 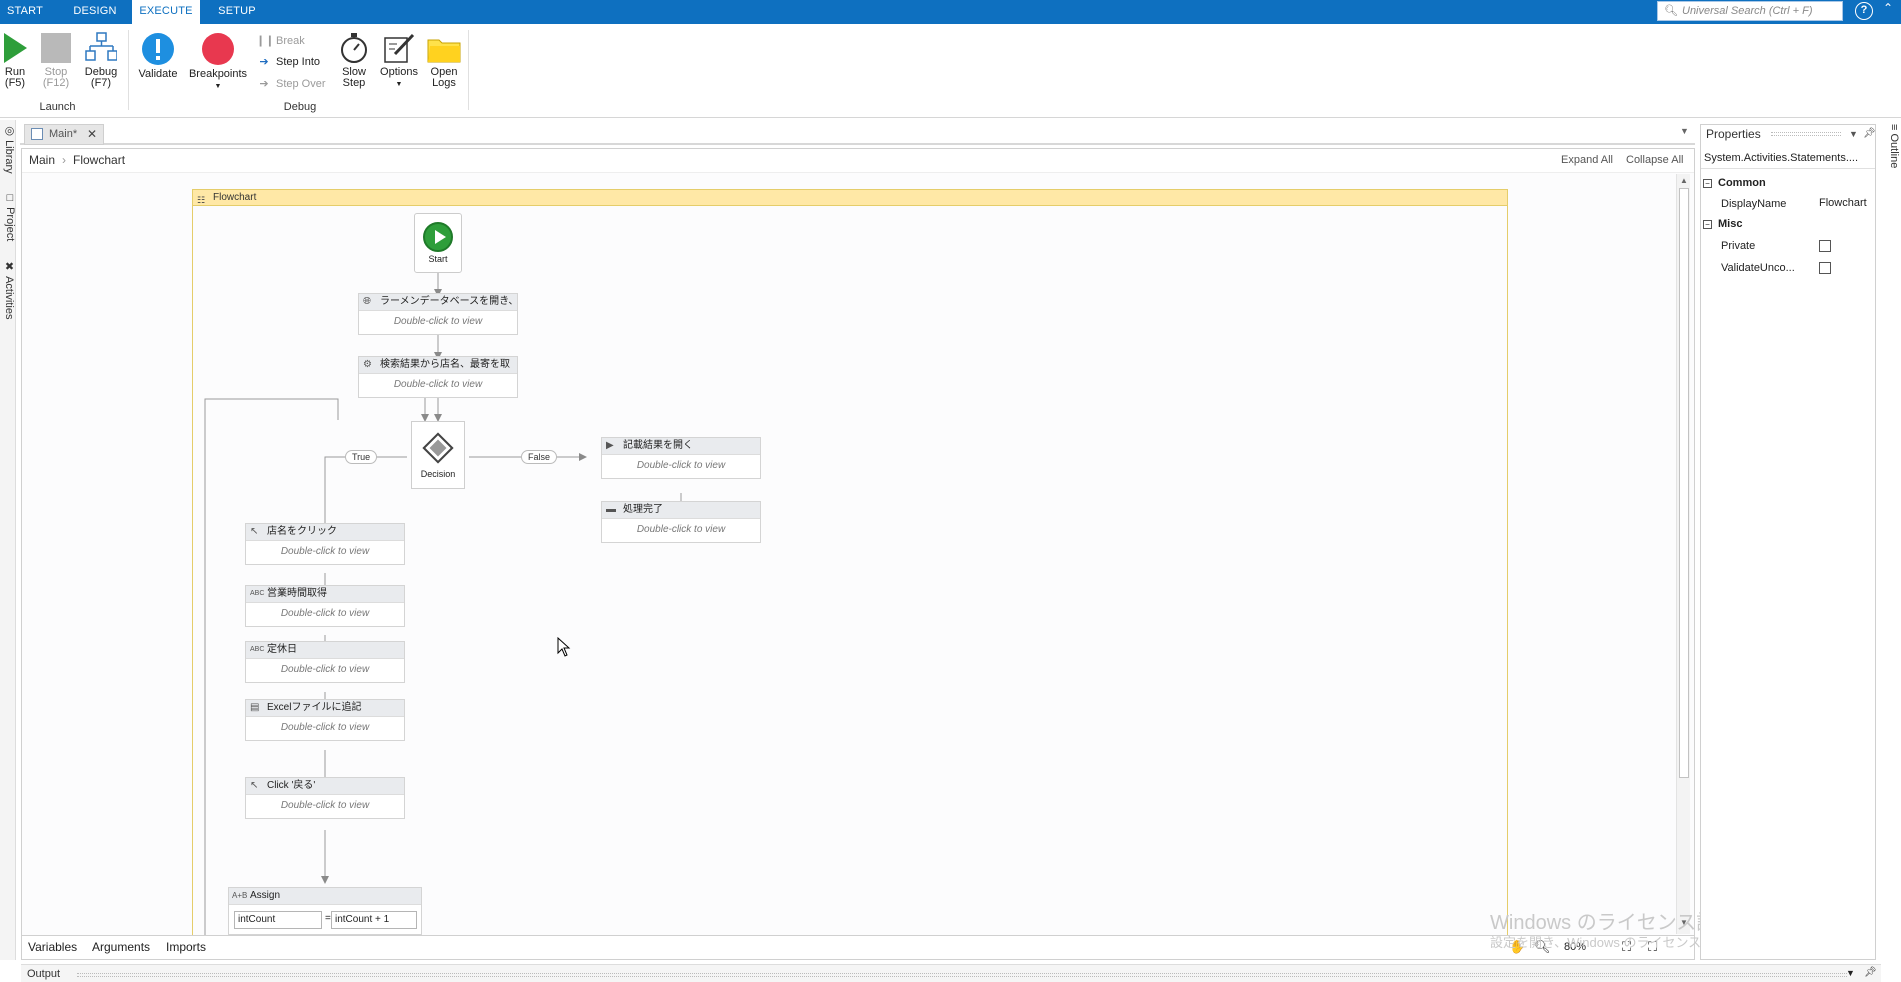 What do you see at coordinates (218, 49) in the screenshot?
I see `breakpoint-icon` at bounding box center [218, 49].